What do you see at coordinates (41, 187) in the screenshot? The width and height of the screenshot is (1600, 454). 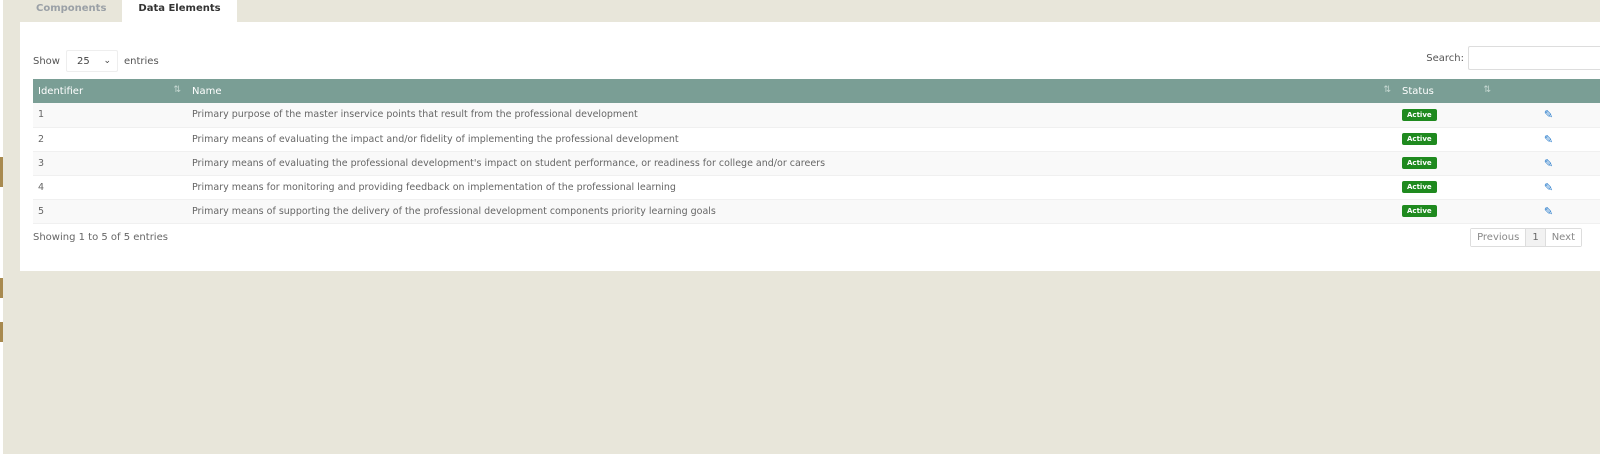 I see `row-identifier: 4` at bounding box center [41, 187].